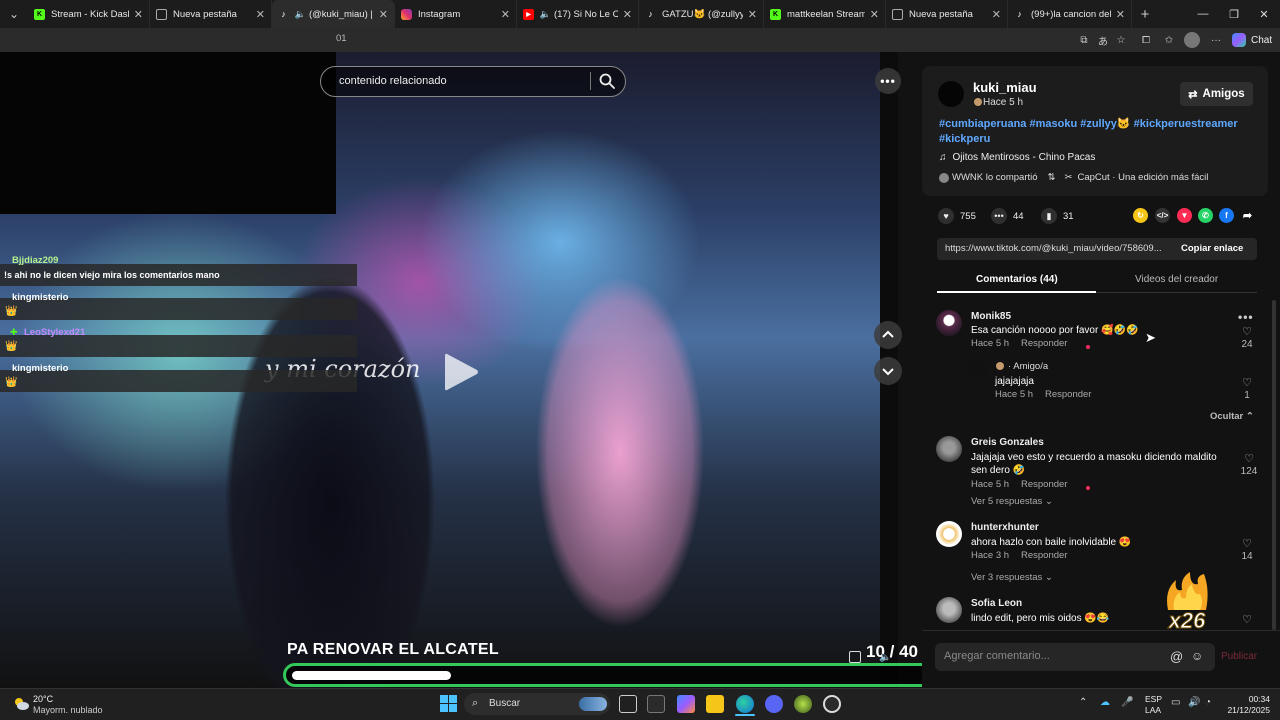 Image resolution: width=1280 pixels, height=720 pixels. What do you see at coordinates (1184, 215) in the screenshot?
I see `send-to-friends-icon: ▼` at bounding box center [1184, 215].